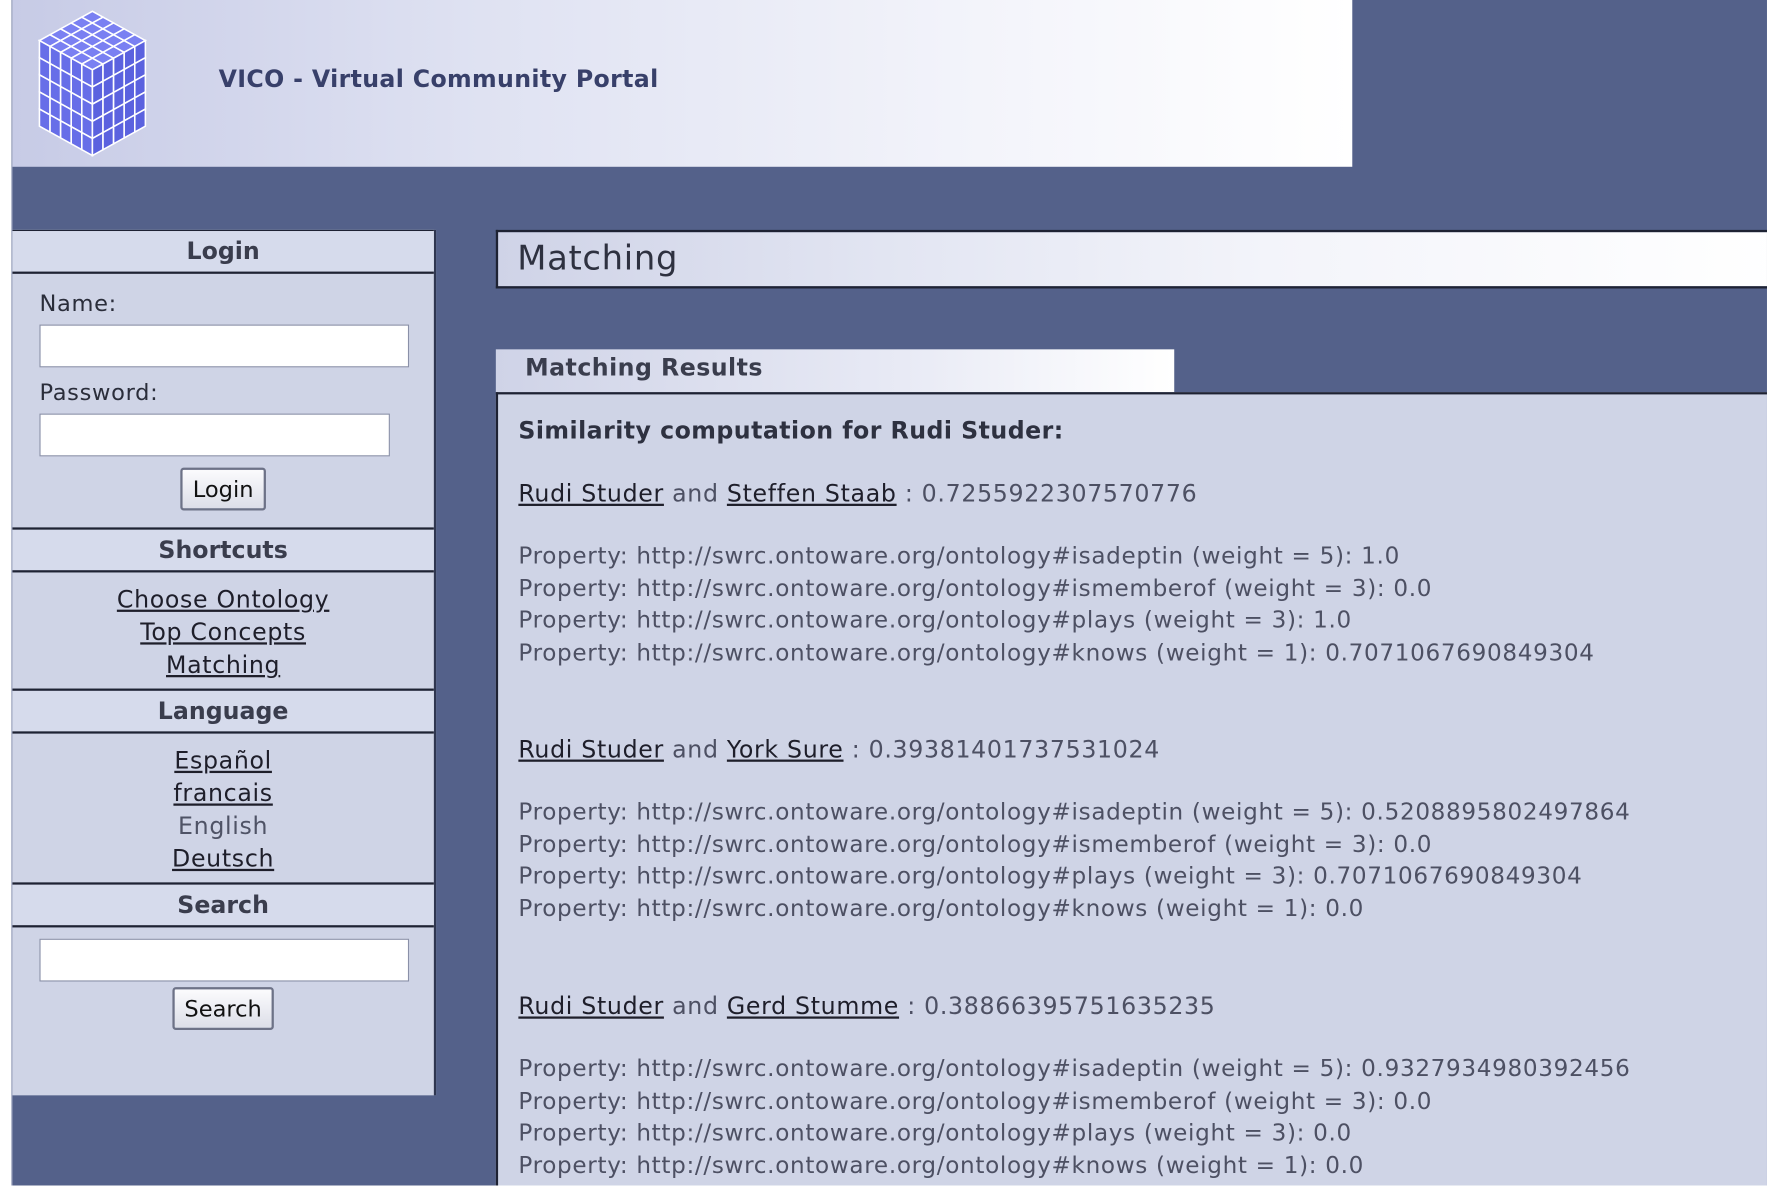 The width and height of the screenshot is (1767, 1186). I want to click on language-espanol-link: Español, so click(222, 761).